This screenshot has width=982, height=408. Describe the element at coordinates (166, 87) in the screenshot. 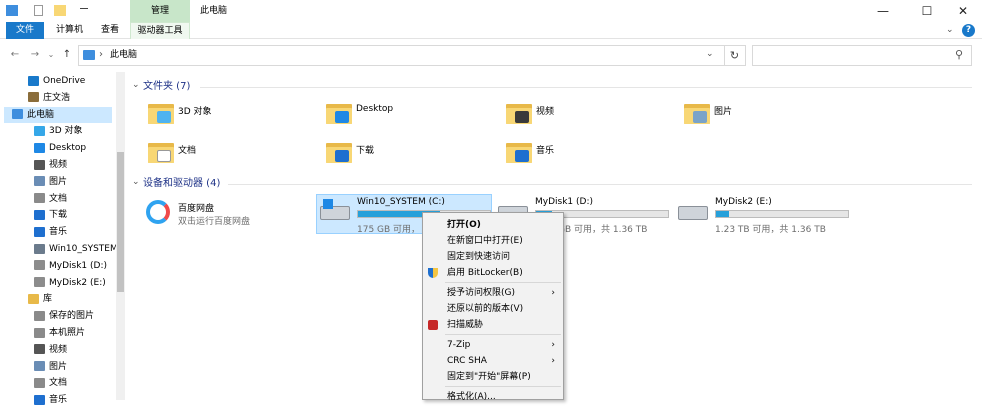

I see `folders-group-header: 文件夹 (7)` at that location.